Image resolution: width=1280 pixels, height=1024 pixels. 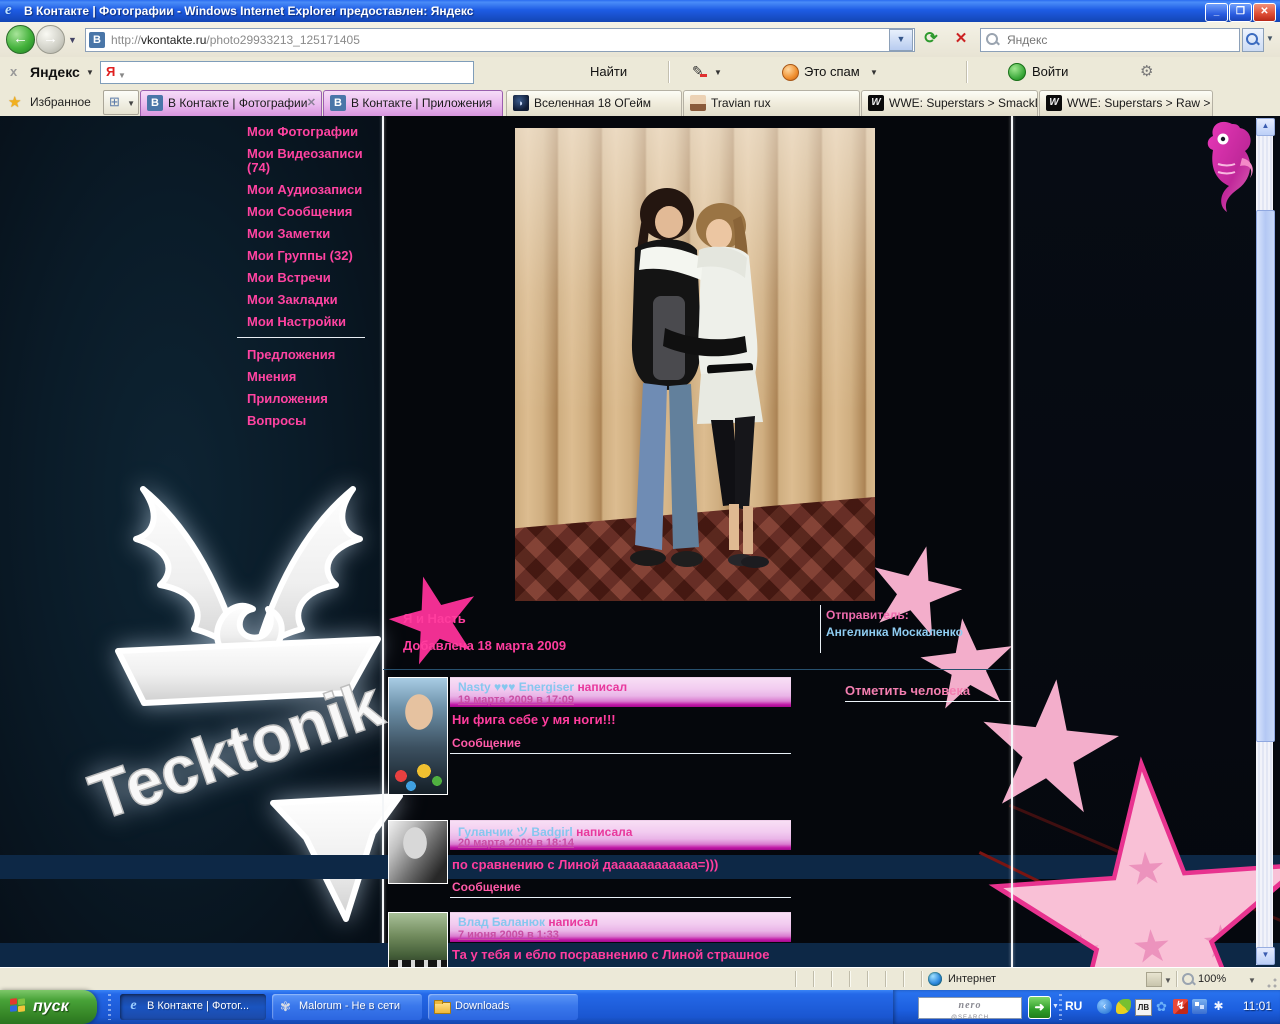 I want to click on nero-go-button: ➜, so click(x=1039, y=1007).